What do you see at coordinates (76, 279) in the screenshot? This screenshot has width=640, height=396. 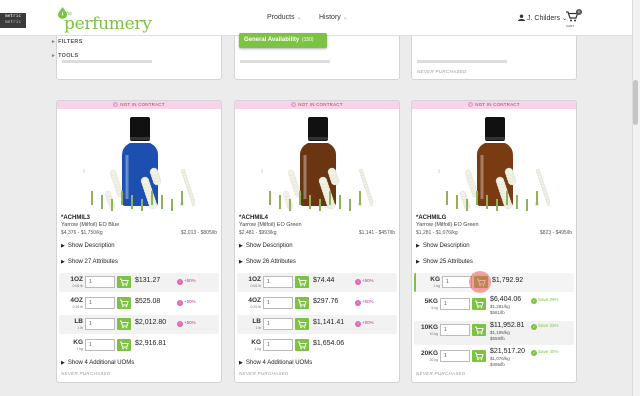 I see `uom-unit: 1OZ` at bounding box center [76, 279].